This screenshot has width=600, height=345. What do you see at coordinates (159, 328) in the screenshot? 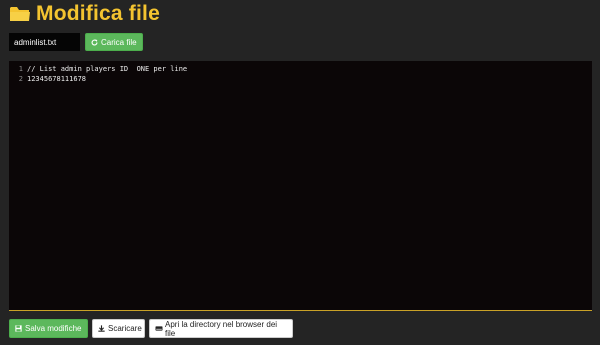
I see `drive-icon` at bounding box center [159, 328].